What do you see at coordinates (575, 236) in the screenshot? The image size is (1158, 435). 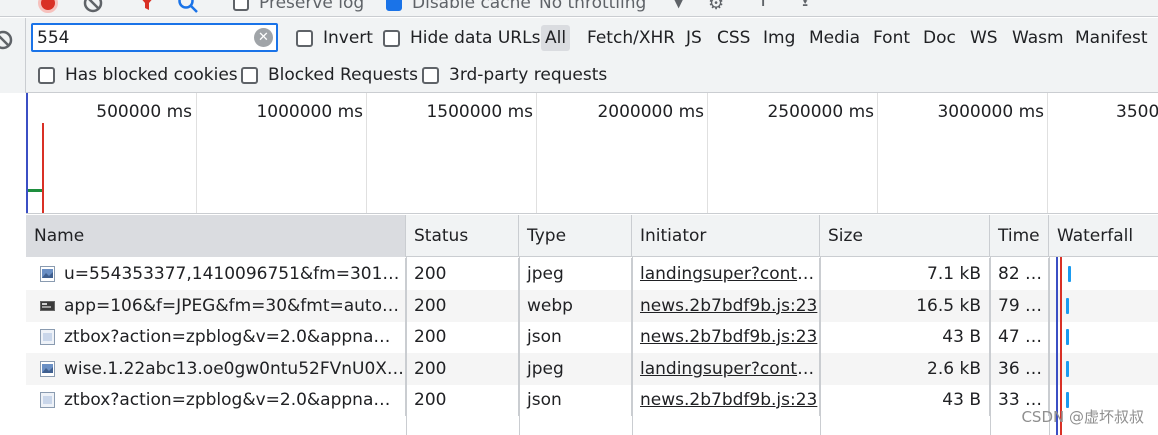 I see `column-header-type: Type` at bounding box center [575, 236].